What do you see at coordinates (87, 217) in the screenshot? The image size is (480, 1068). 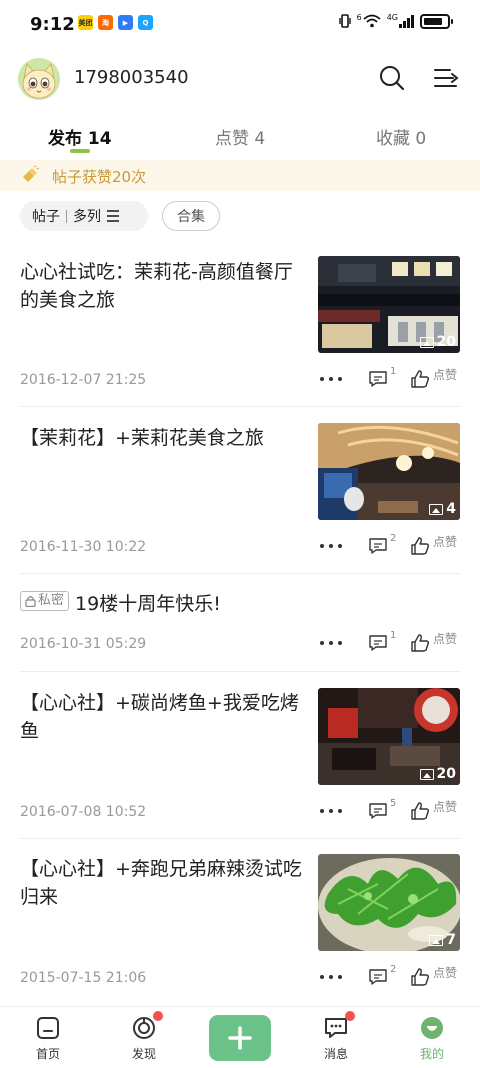 I see `chip-multicol-label: 多列` at bounding box center [87, 217].